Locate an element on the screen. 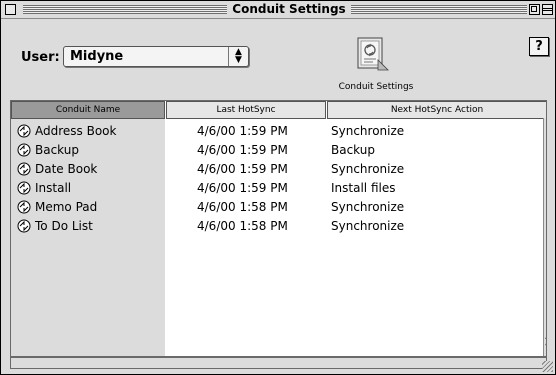 The width and height of the screenshot is (556, 375). zoom-box is located at coordinates (534, 9).